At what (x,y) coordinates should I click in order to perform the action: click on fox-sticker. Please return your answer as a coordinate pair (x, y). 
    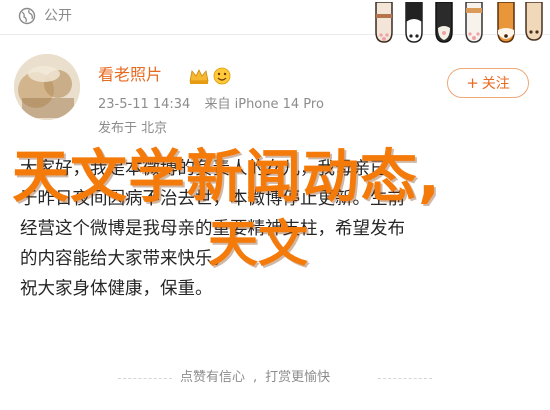
    Looking at the image, I should click on (506, 22).